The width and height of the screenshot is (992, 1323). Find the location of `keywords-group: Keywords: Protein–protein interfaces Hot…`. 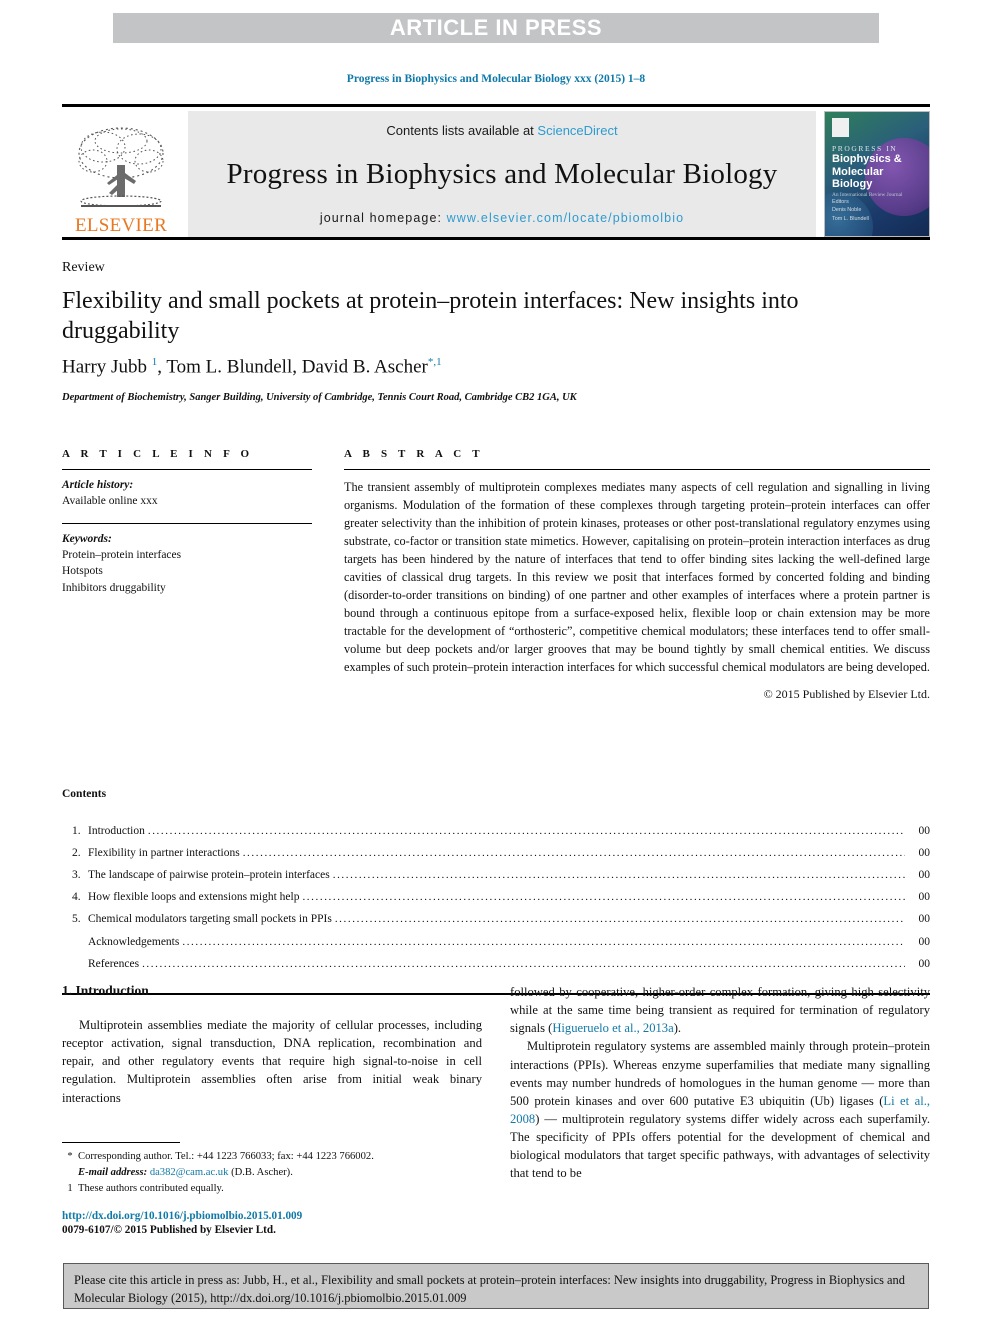

keywords-group: Keywords: Protein–protein interfaces Hot… is located at coordinates (187, 563).